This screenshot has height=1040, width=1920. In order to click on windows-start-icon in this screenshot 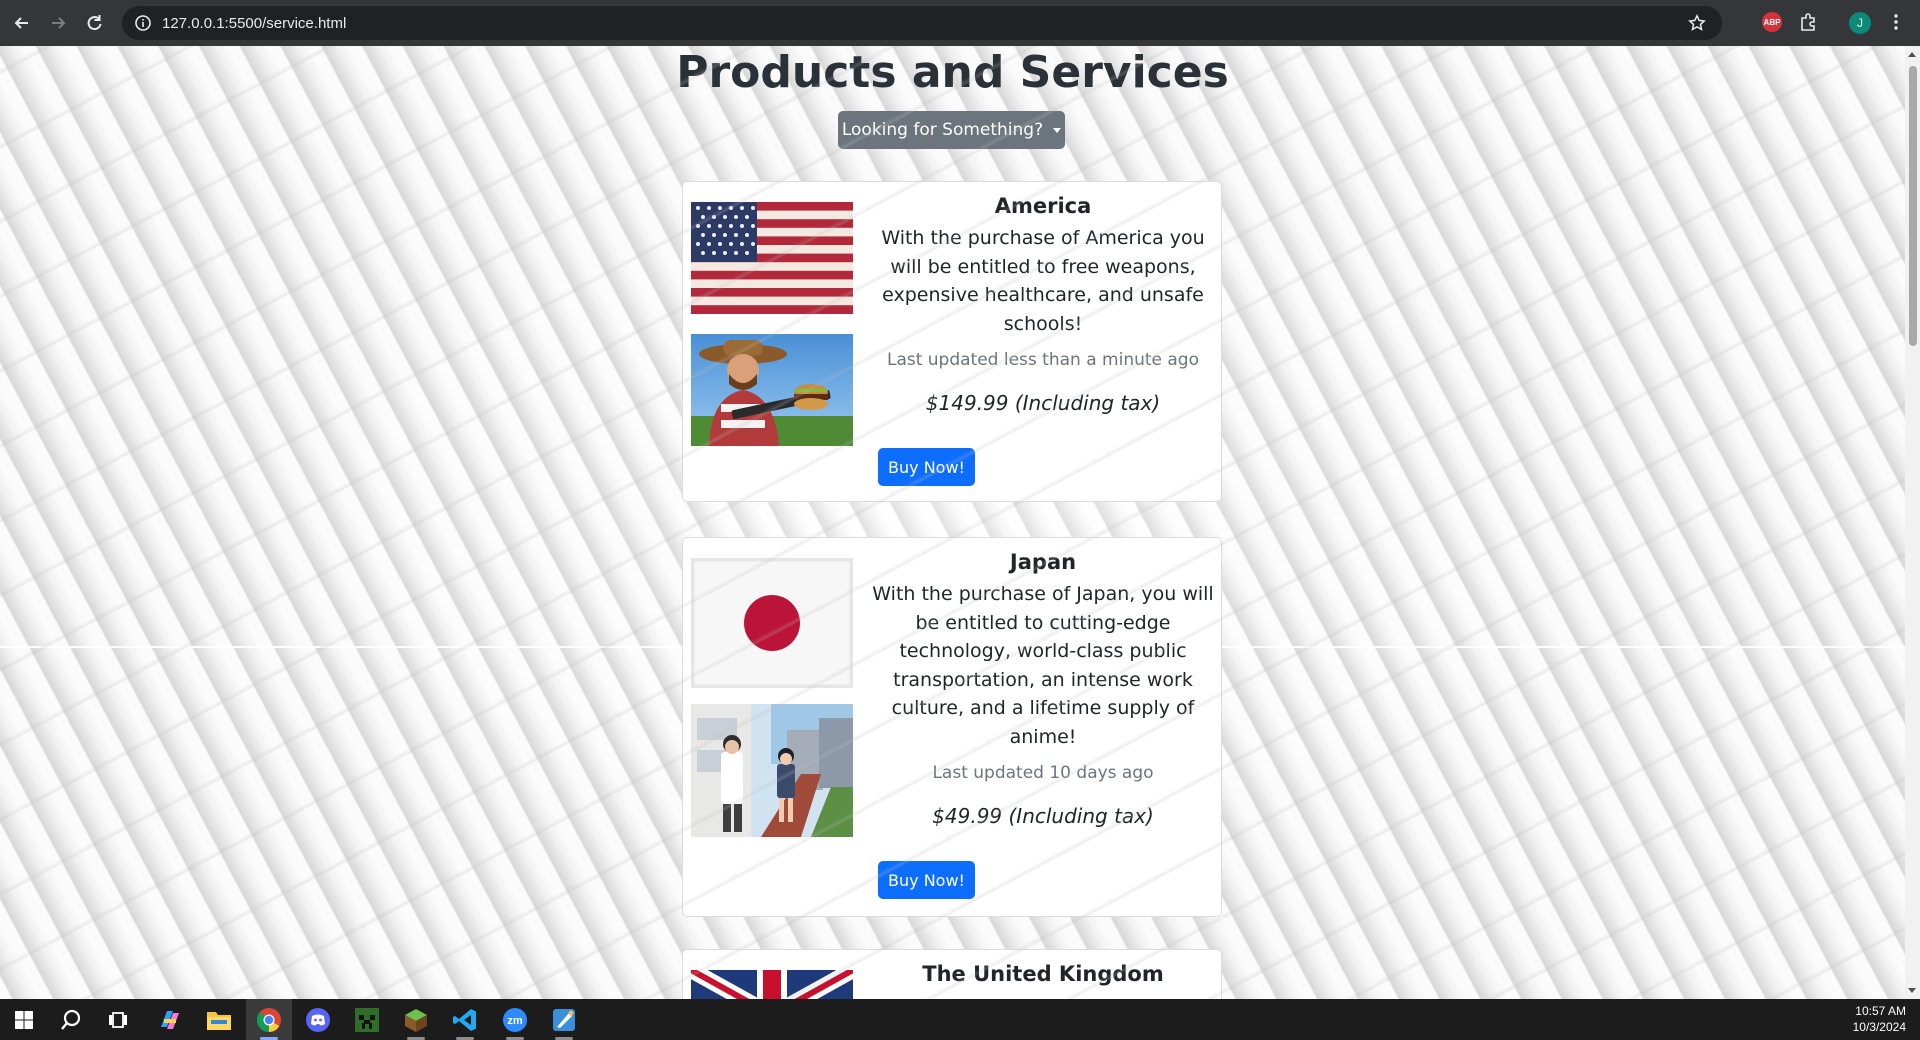, I will do `click(24, 1020)`.